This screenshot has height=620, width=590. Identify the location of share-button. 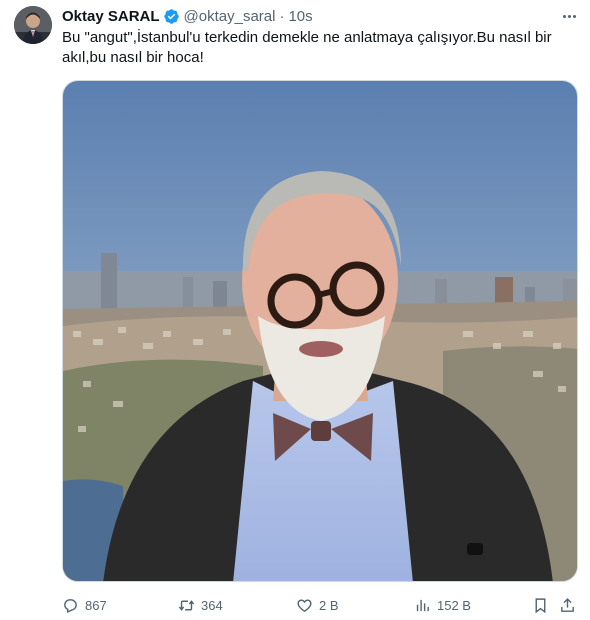
(567, 605).